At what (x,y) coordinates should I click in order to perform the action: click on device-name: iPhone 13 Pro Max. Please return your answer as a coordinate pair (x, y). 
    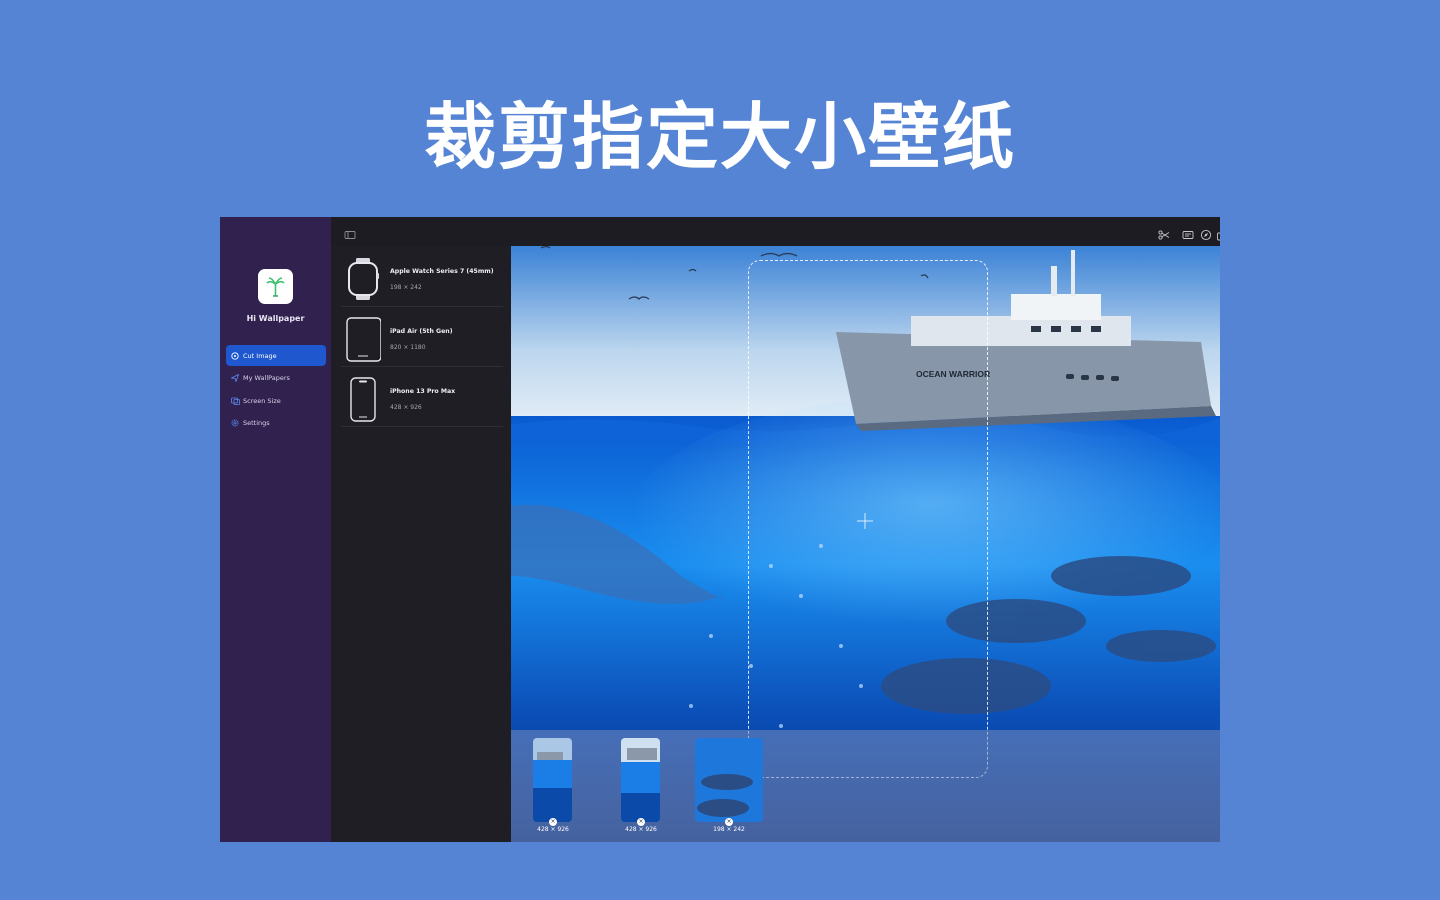
    Looking at the image, I should click on (423, 391).